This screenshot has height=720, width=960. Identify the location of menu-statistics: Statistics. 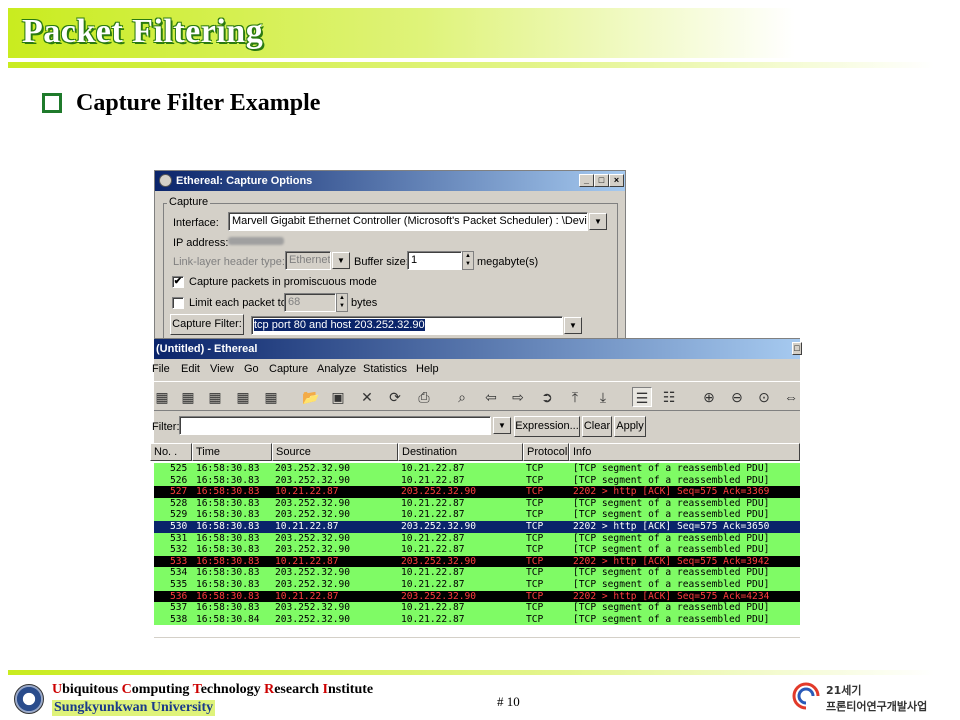
(385, 369).